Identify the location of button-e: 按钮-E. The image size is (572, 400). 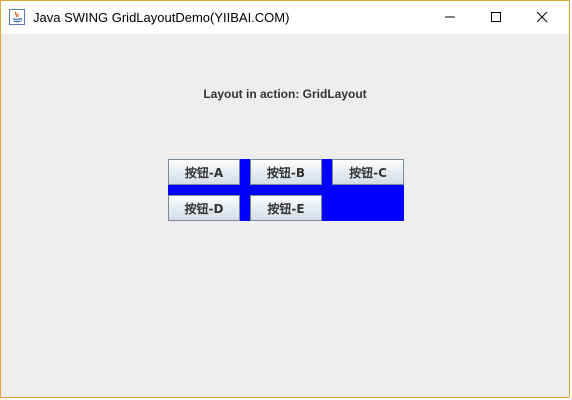
(286, 208).